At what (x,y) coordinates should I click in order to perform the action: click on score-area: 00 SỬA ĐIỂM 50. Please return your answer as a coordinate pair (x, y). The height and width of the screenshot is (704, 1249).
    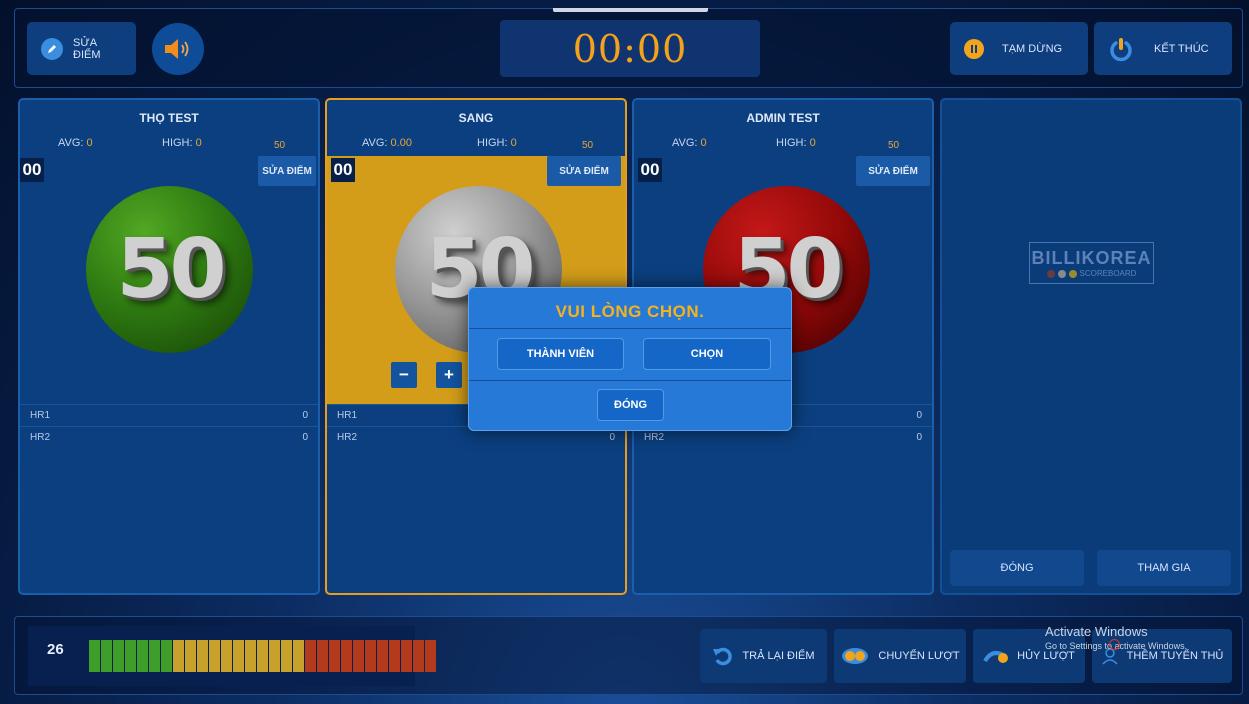
    Looking at the image, I should click on (169, 280).